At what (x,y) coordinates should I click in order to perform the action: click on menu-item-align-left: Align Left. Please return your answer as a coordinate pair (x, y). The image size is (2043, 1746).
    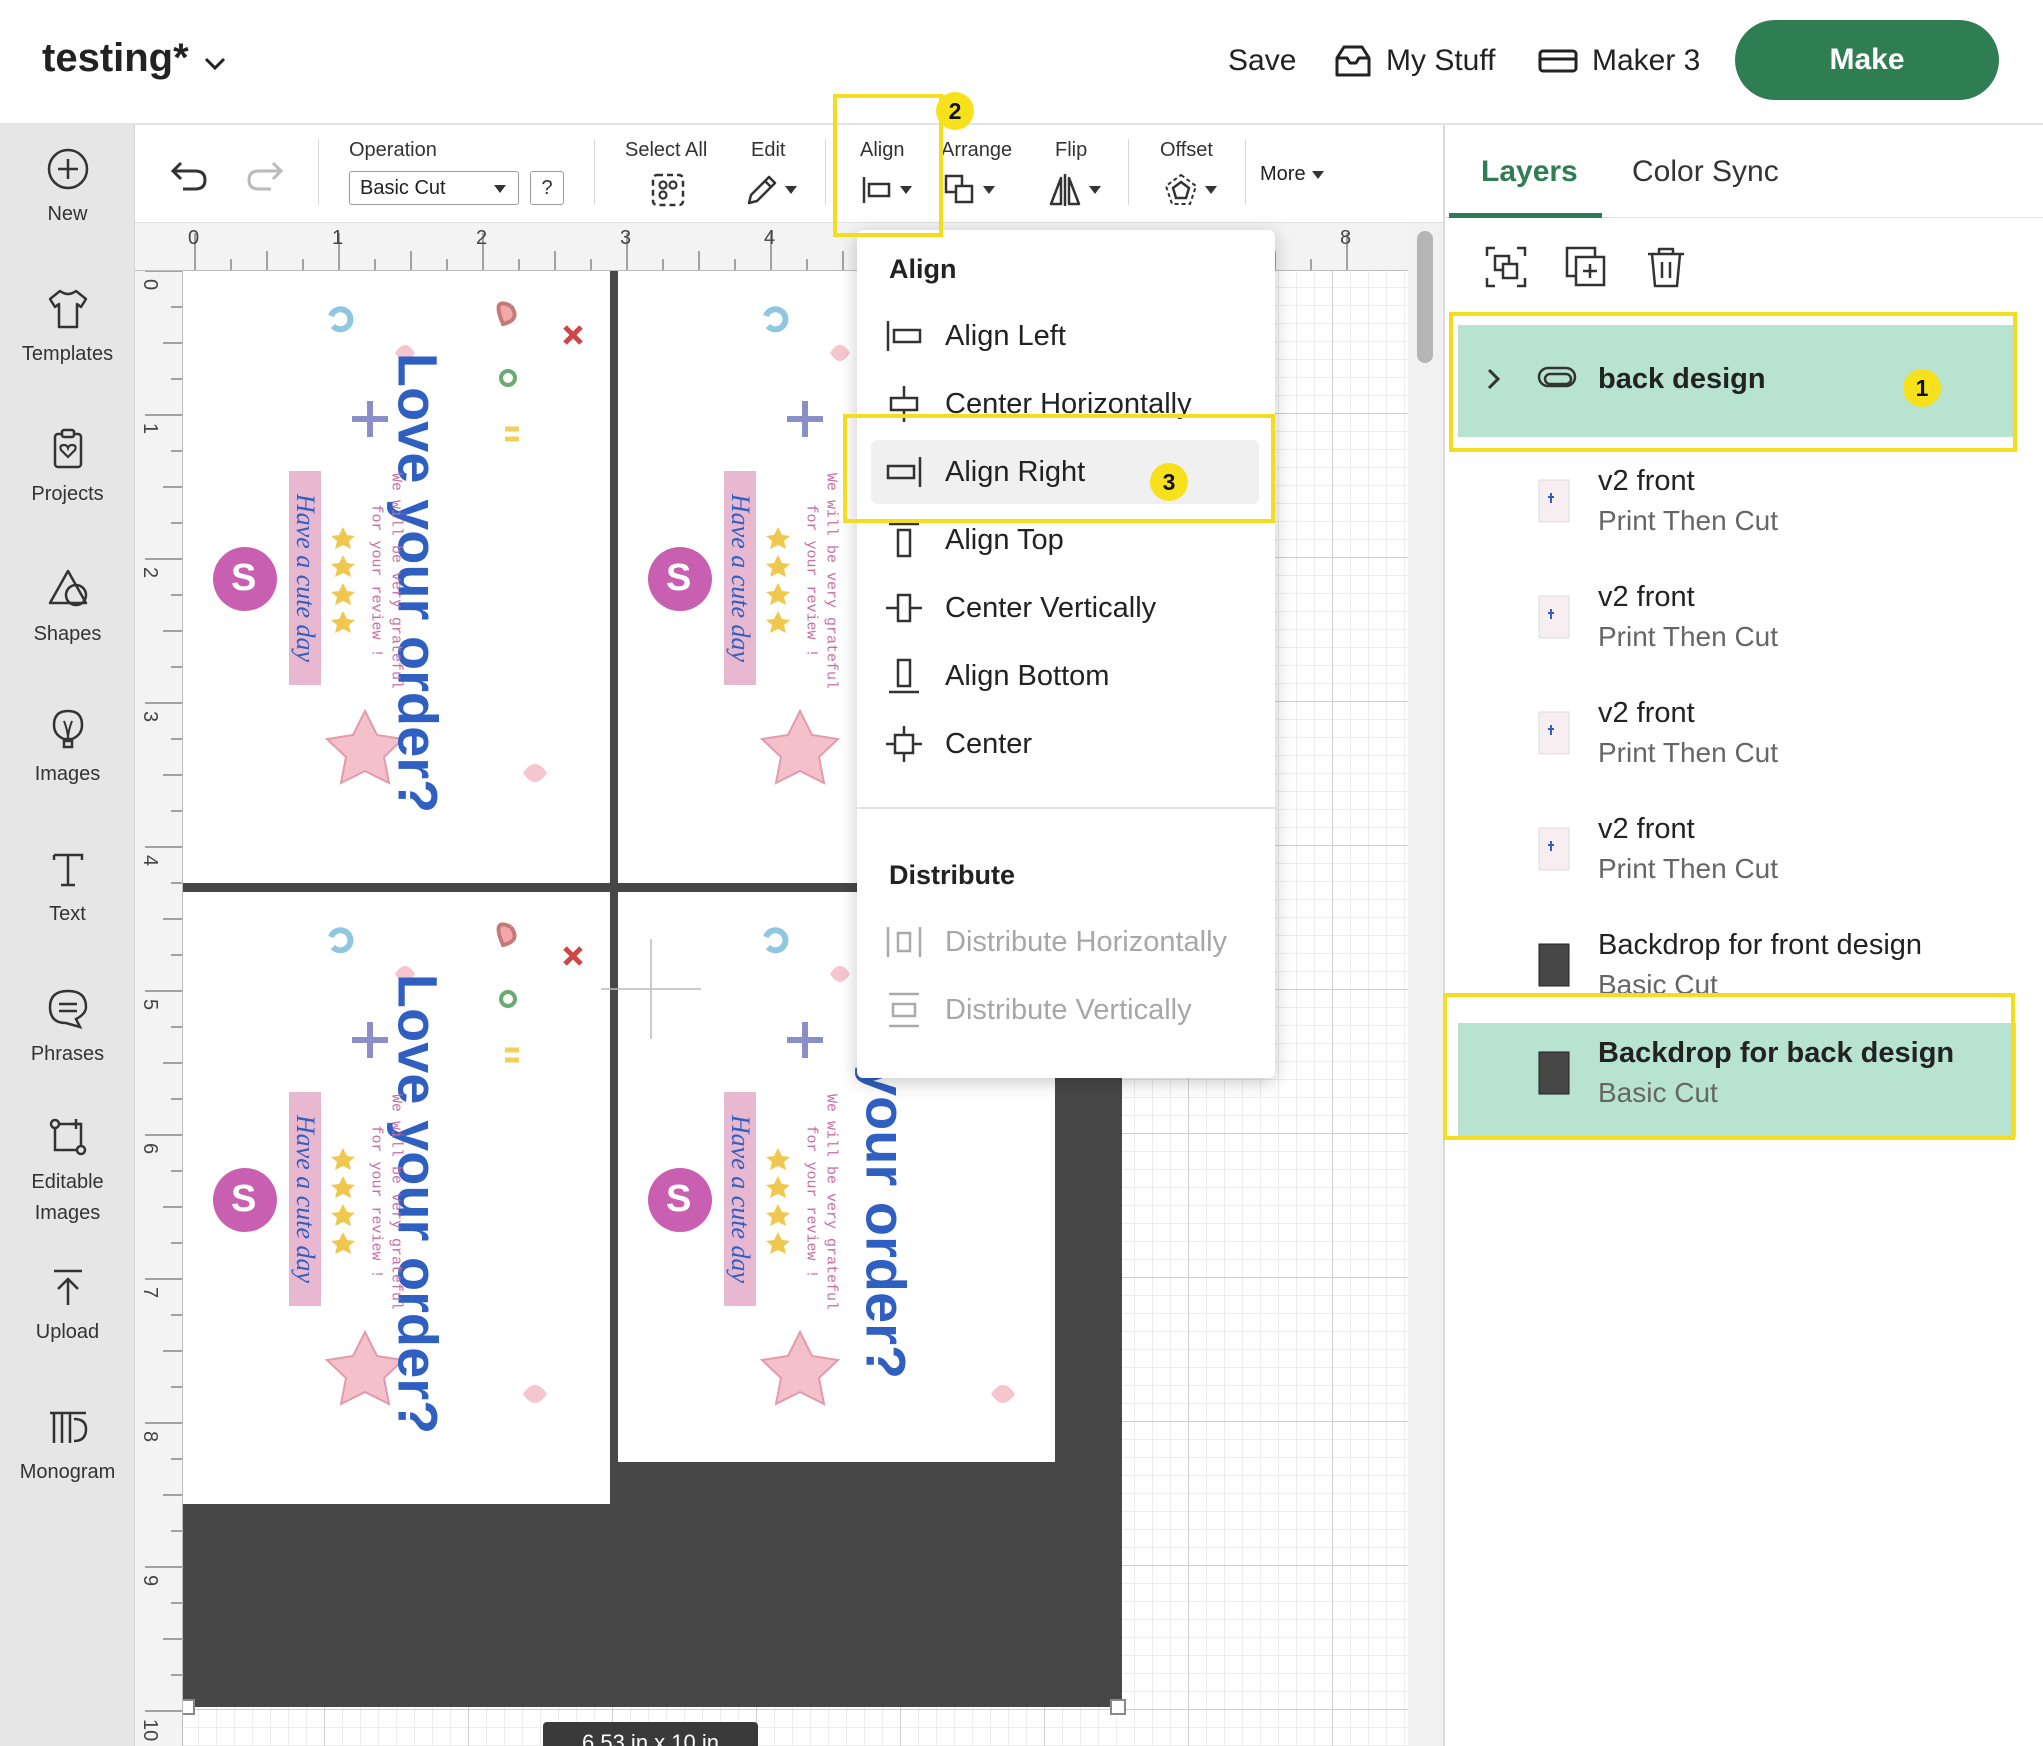
    Looking at the image, I should click on (1065, 336).